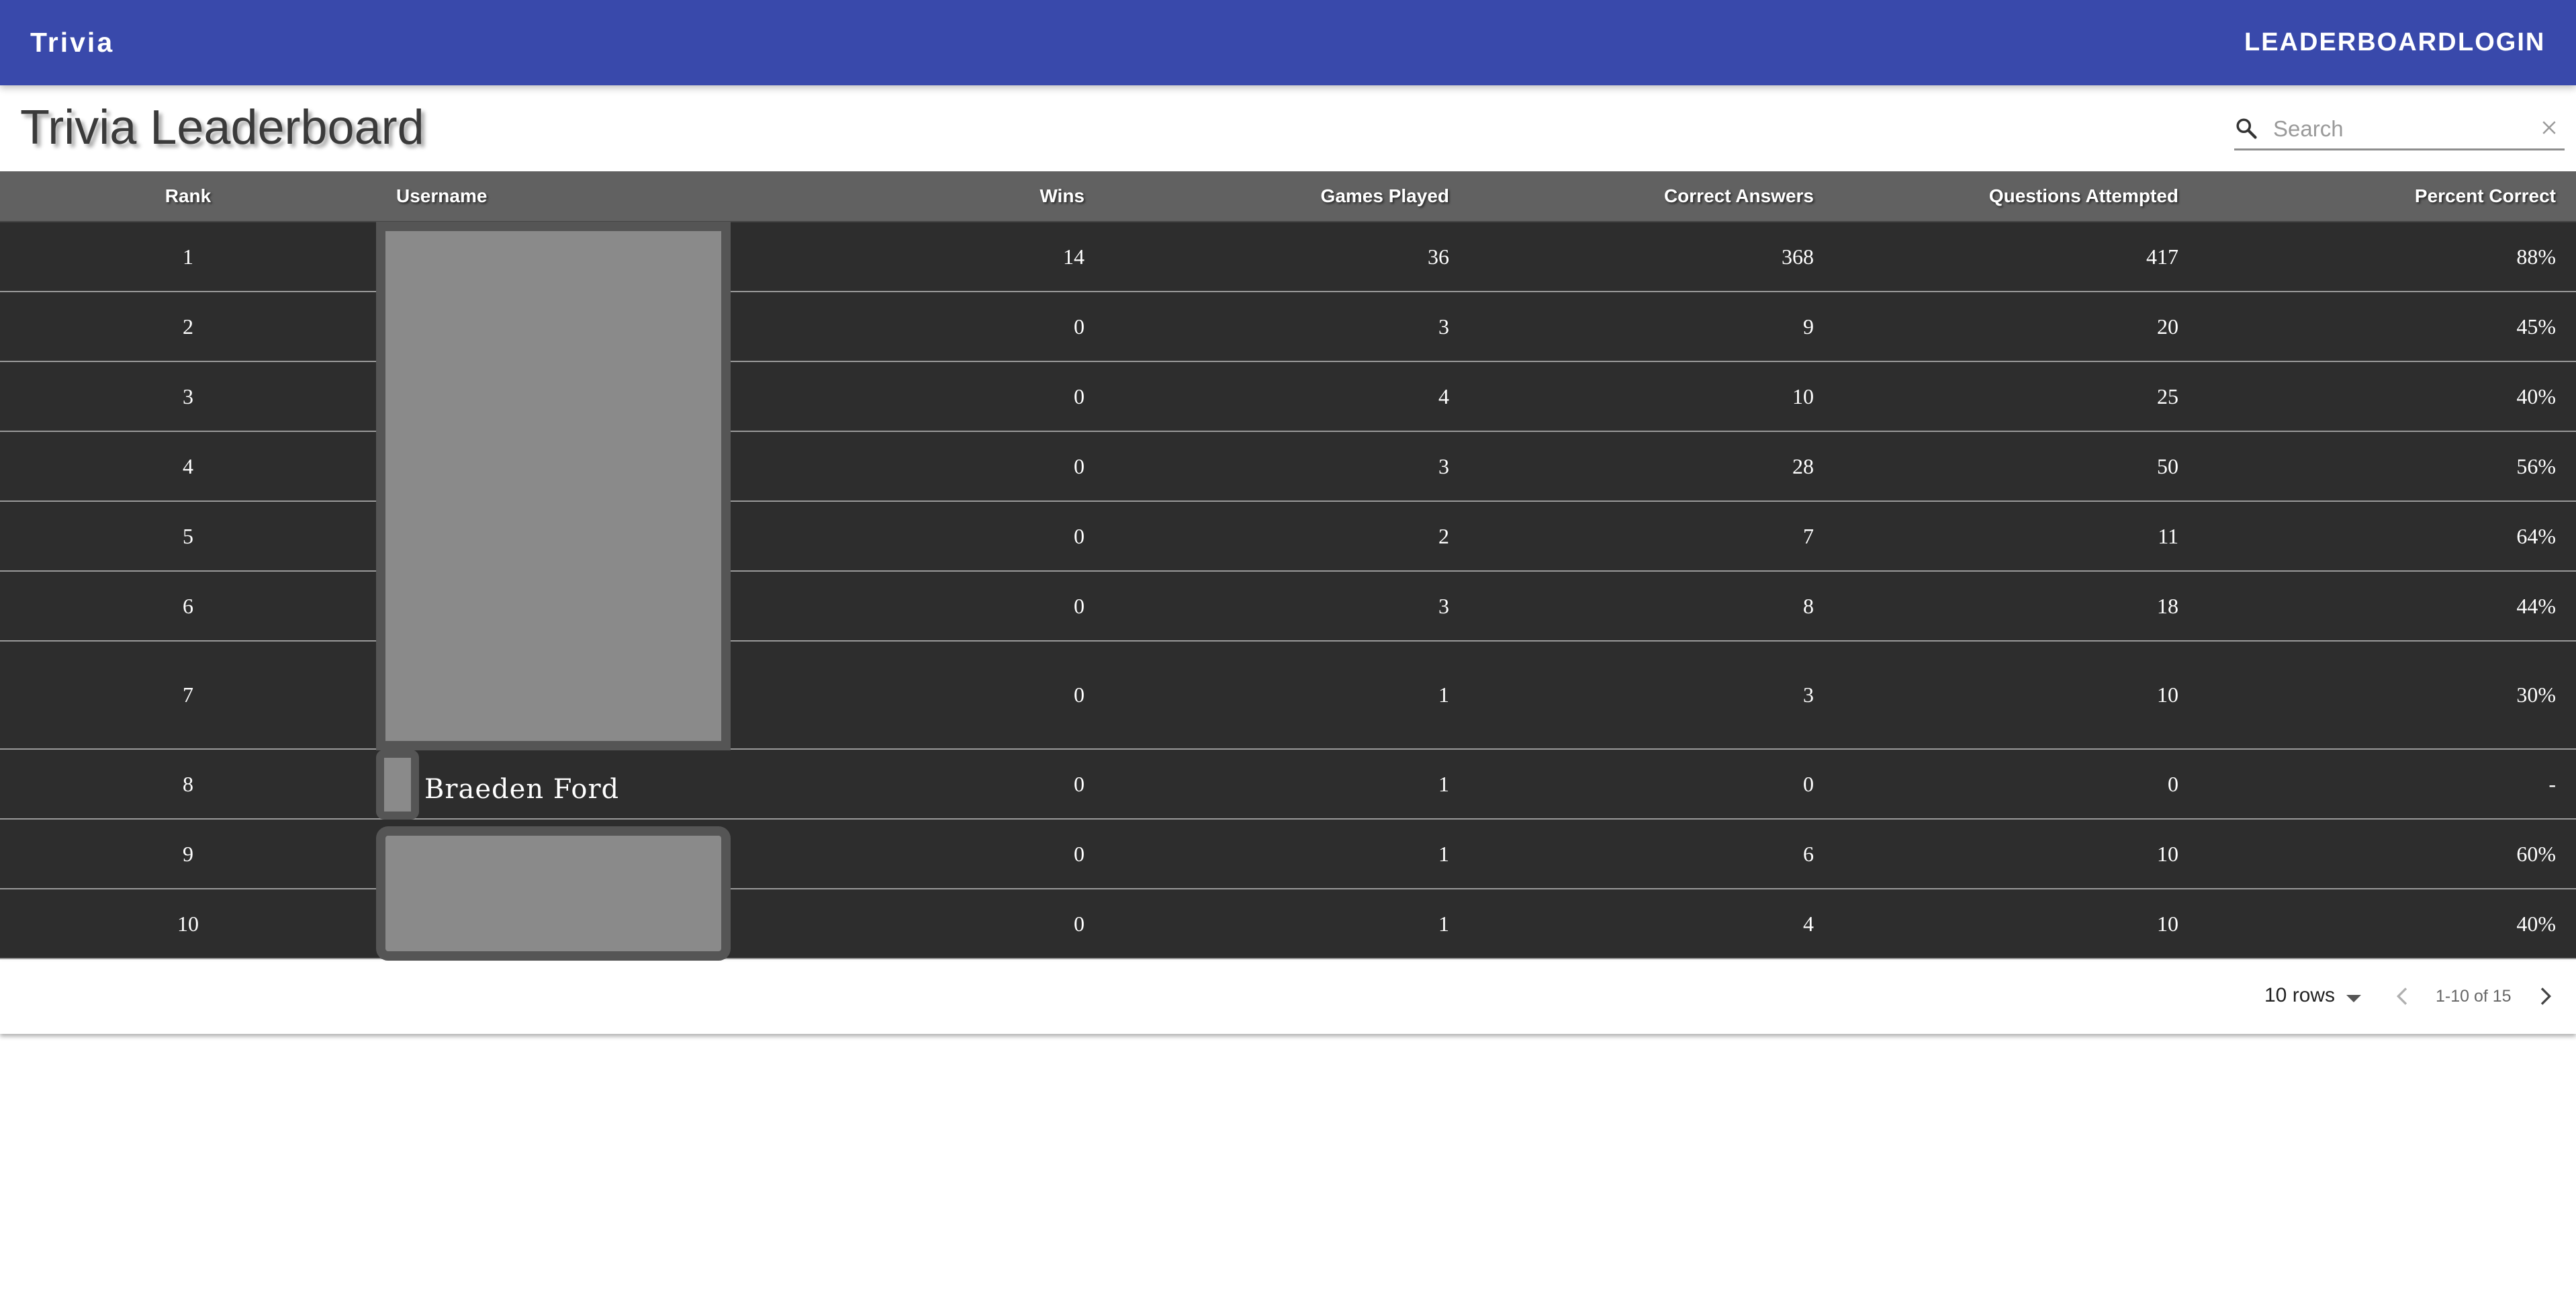 This screenshot has height=1314, width=2576. Describe the element at coordinates (2545, 996) in the screenshot. I see `chevron-right-icon` at that location.